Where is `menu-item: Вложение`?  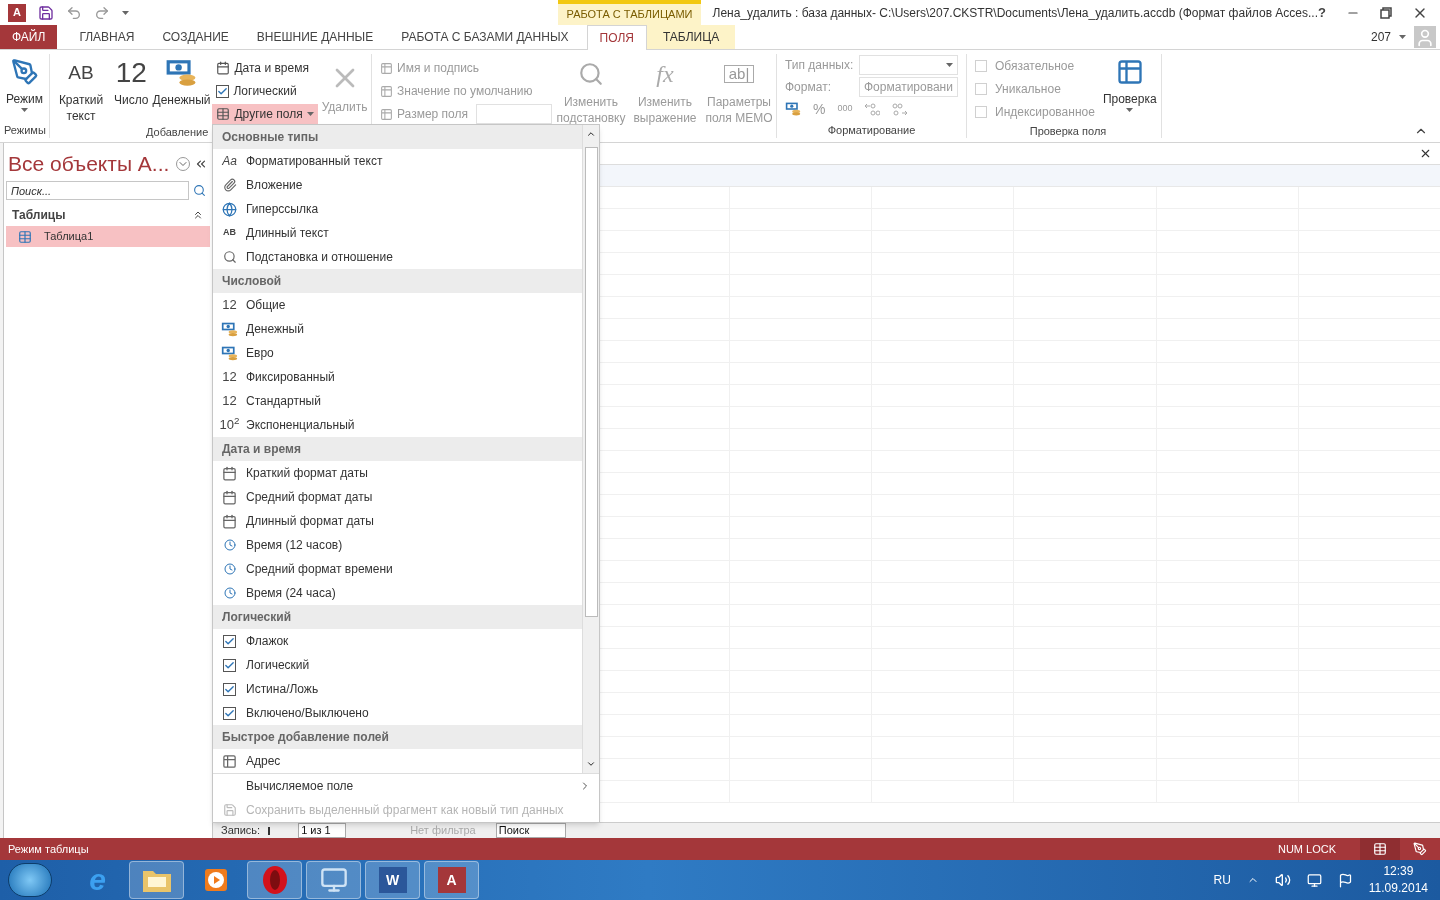
menu-item: Вложение is located at coordinates (397, 185).